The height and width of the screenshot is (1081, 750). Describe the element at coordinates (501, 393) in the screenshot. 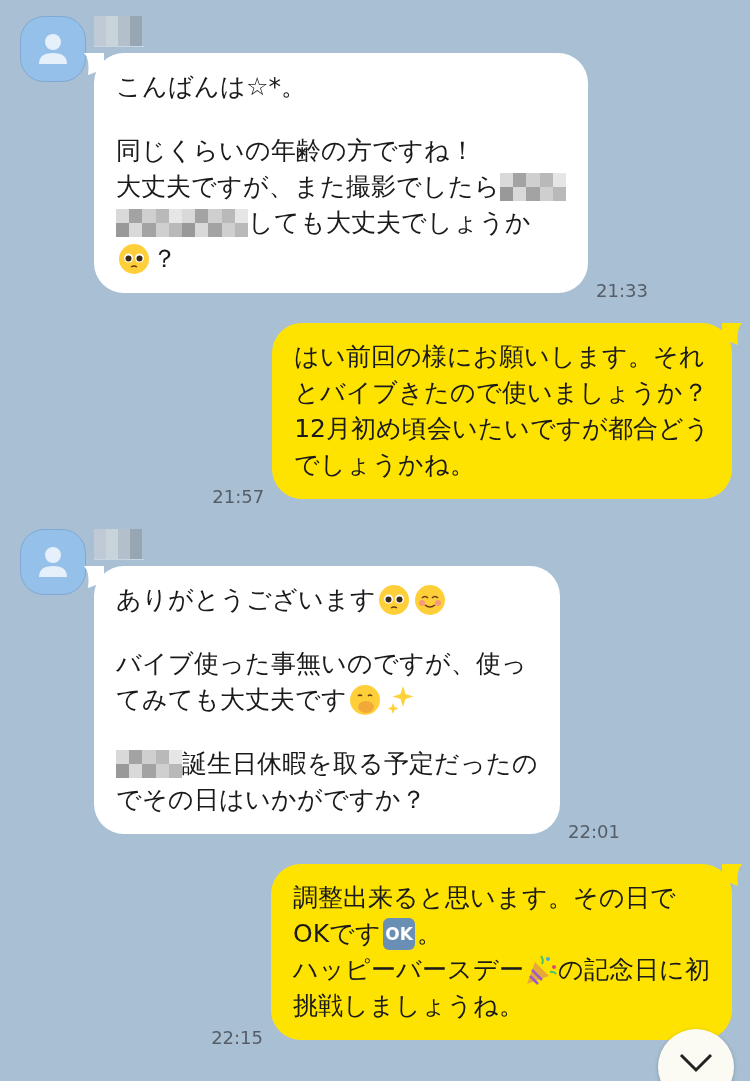

I see `message-text: とバイブきたので使いましょうか？` at that location.